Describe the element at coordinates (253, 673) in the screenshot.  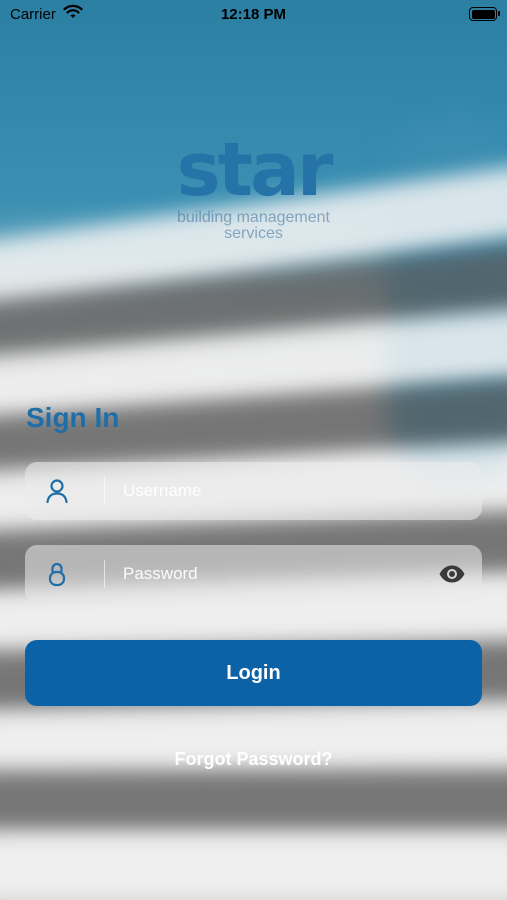
I see `login-button: Login` at that location.